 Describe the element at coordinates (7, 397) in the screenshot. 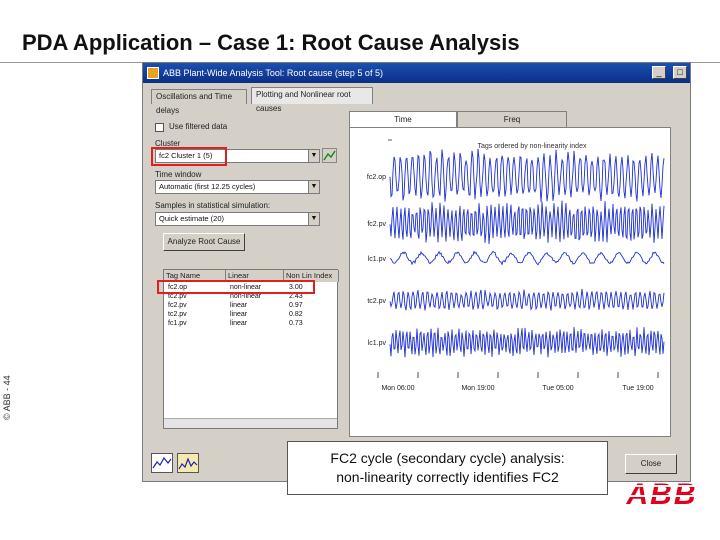

I see `slide-number-label: © ABB - 44` at that location.